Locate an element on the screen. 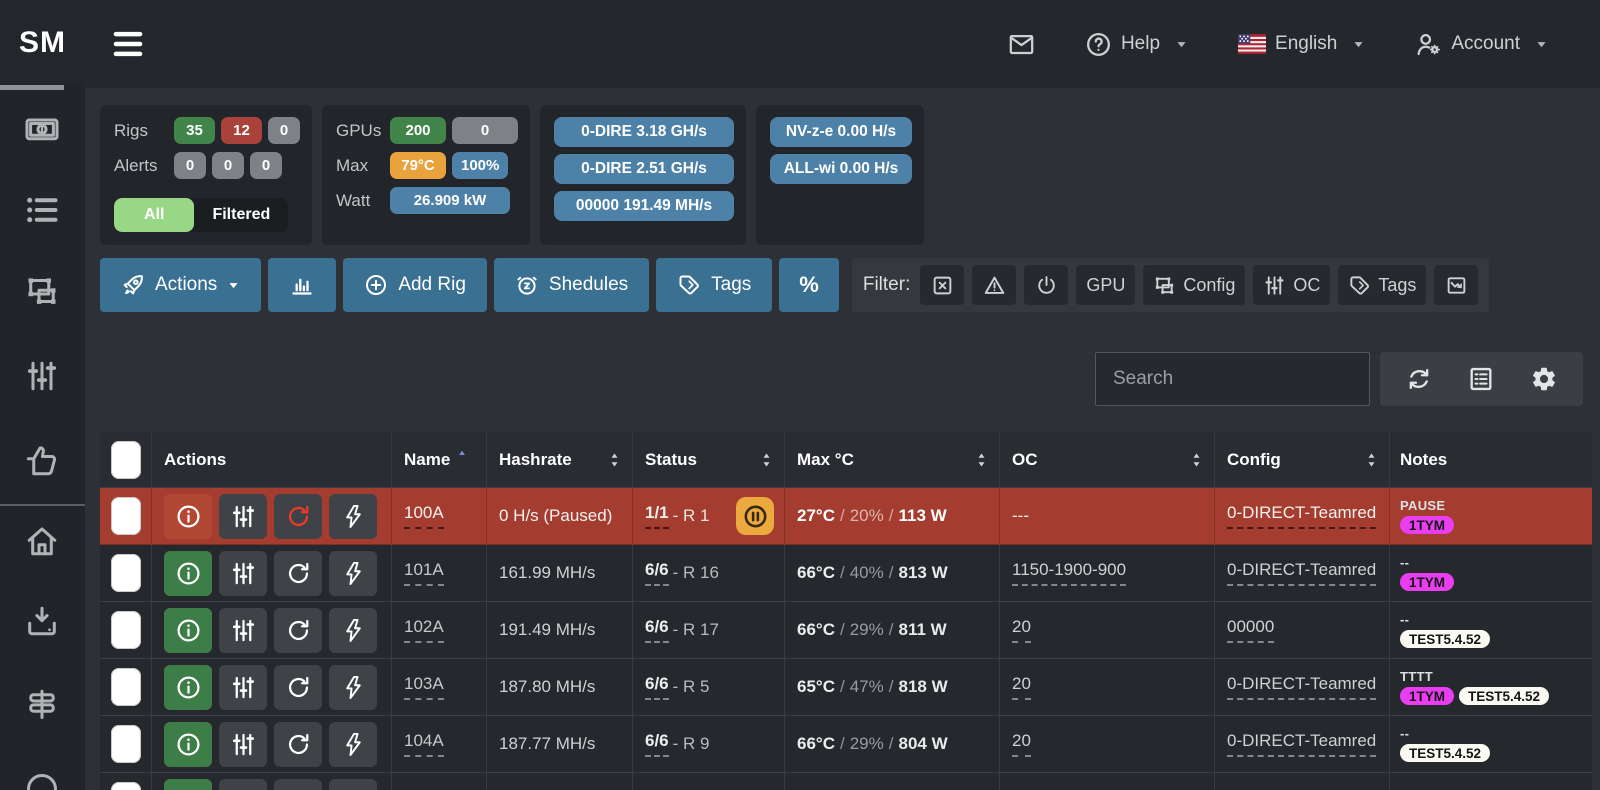 The image size is (1600, 790). download-icon is located at coordinates (42, 621).